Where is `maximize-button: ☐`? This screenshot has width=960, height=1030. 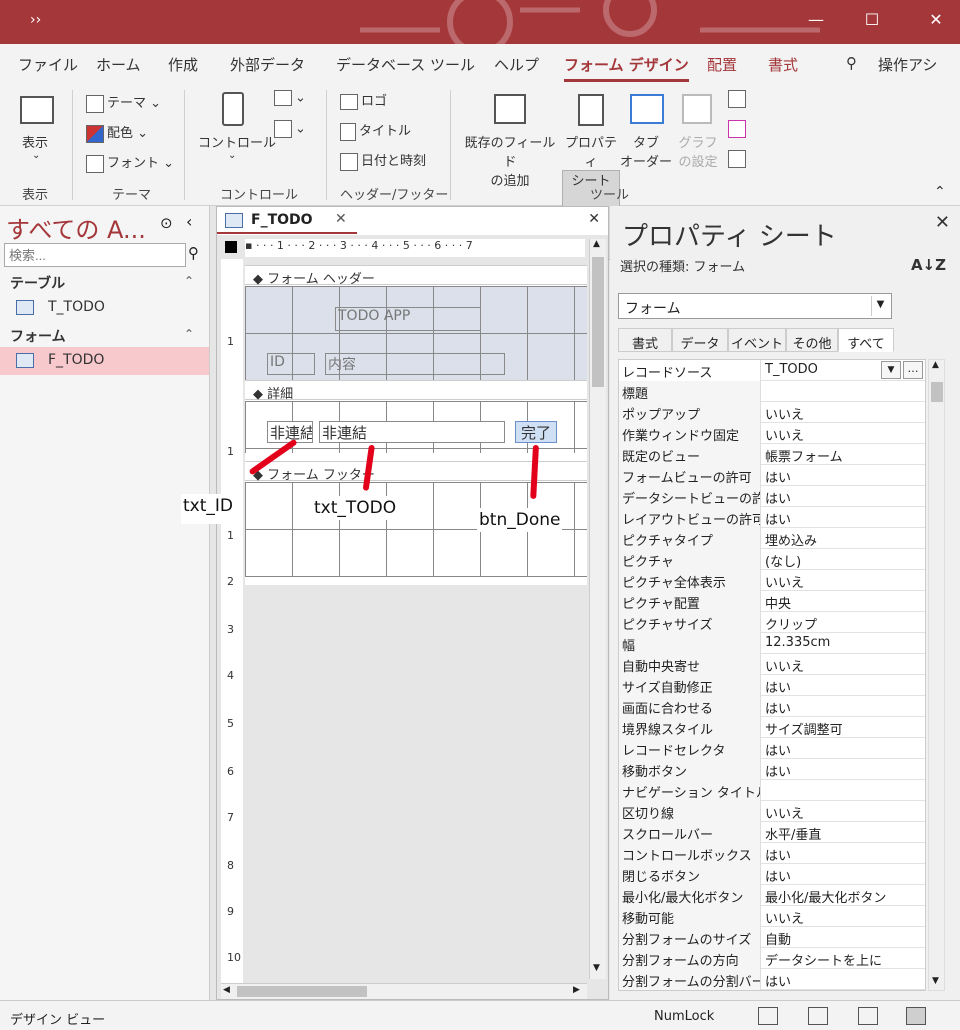
maximize-button: ☐ is located at coordinates (872, 19).